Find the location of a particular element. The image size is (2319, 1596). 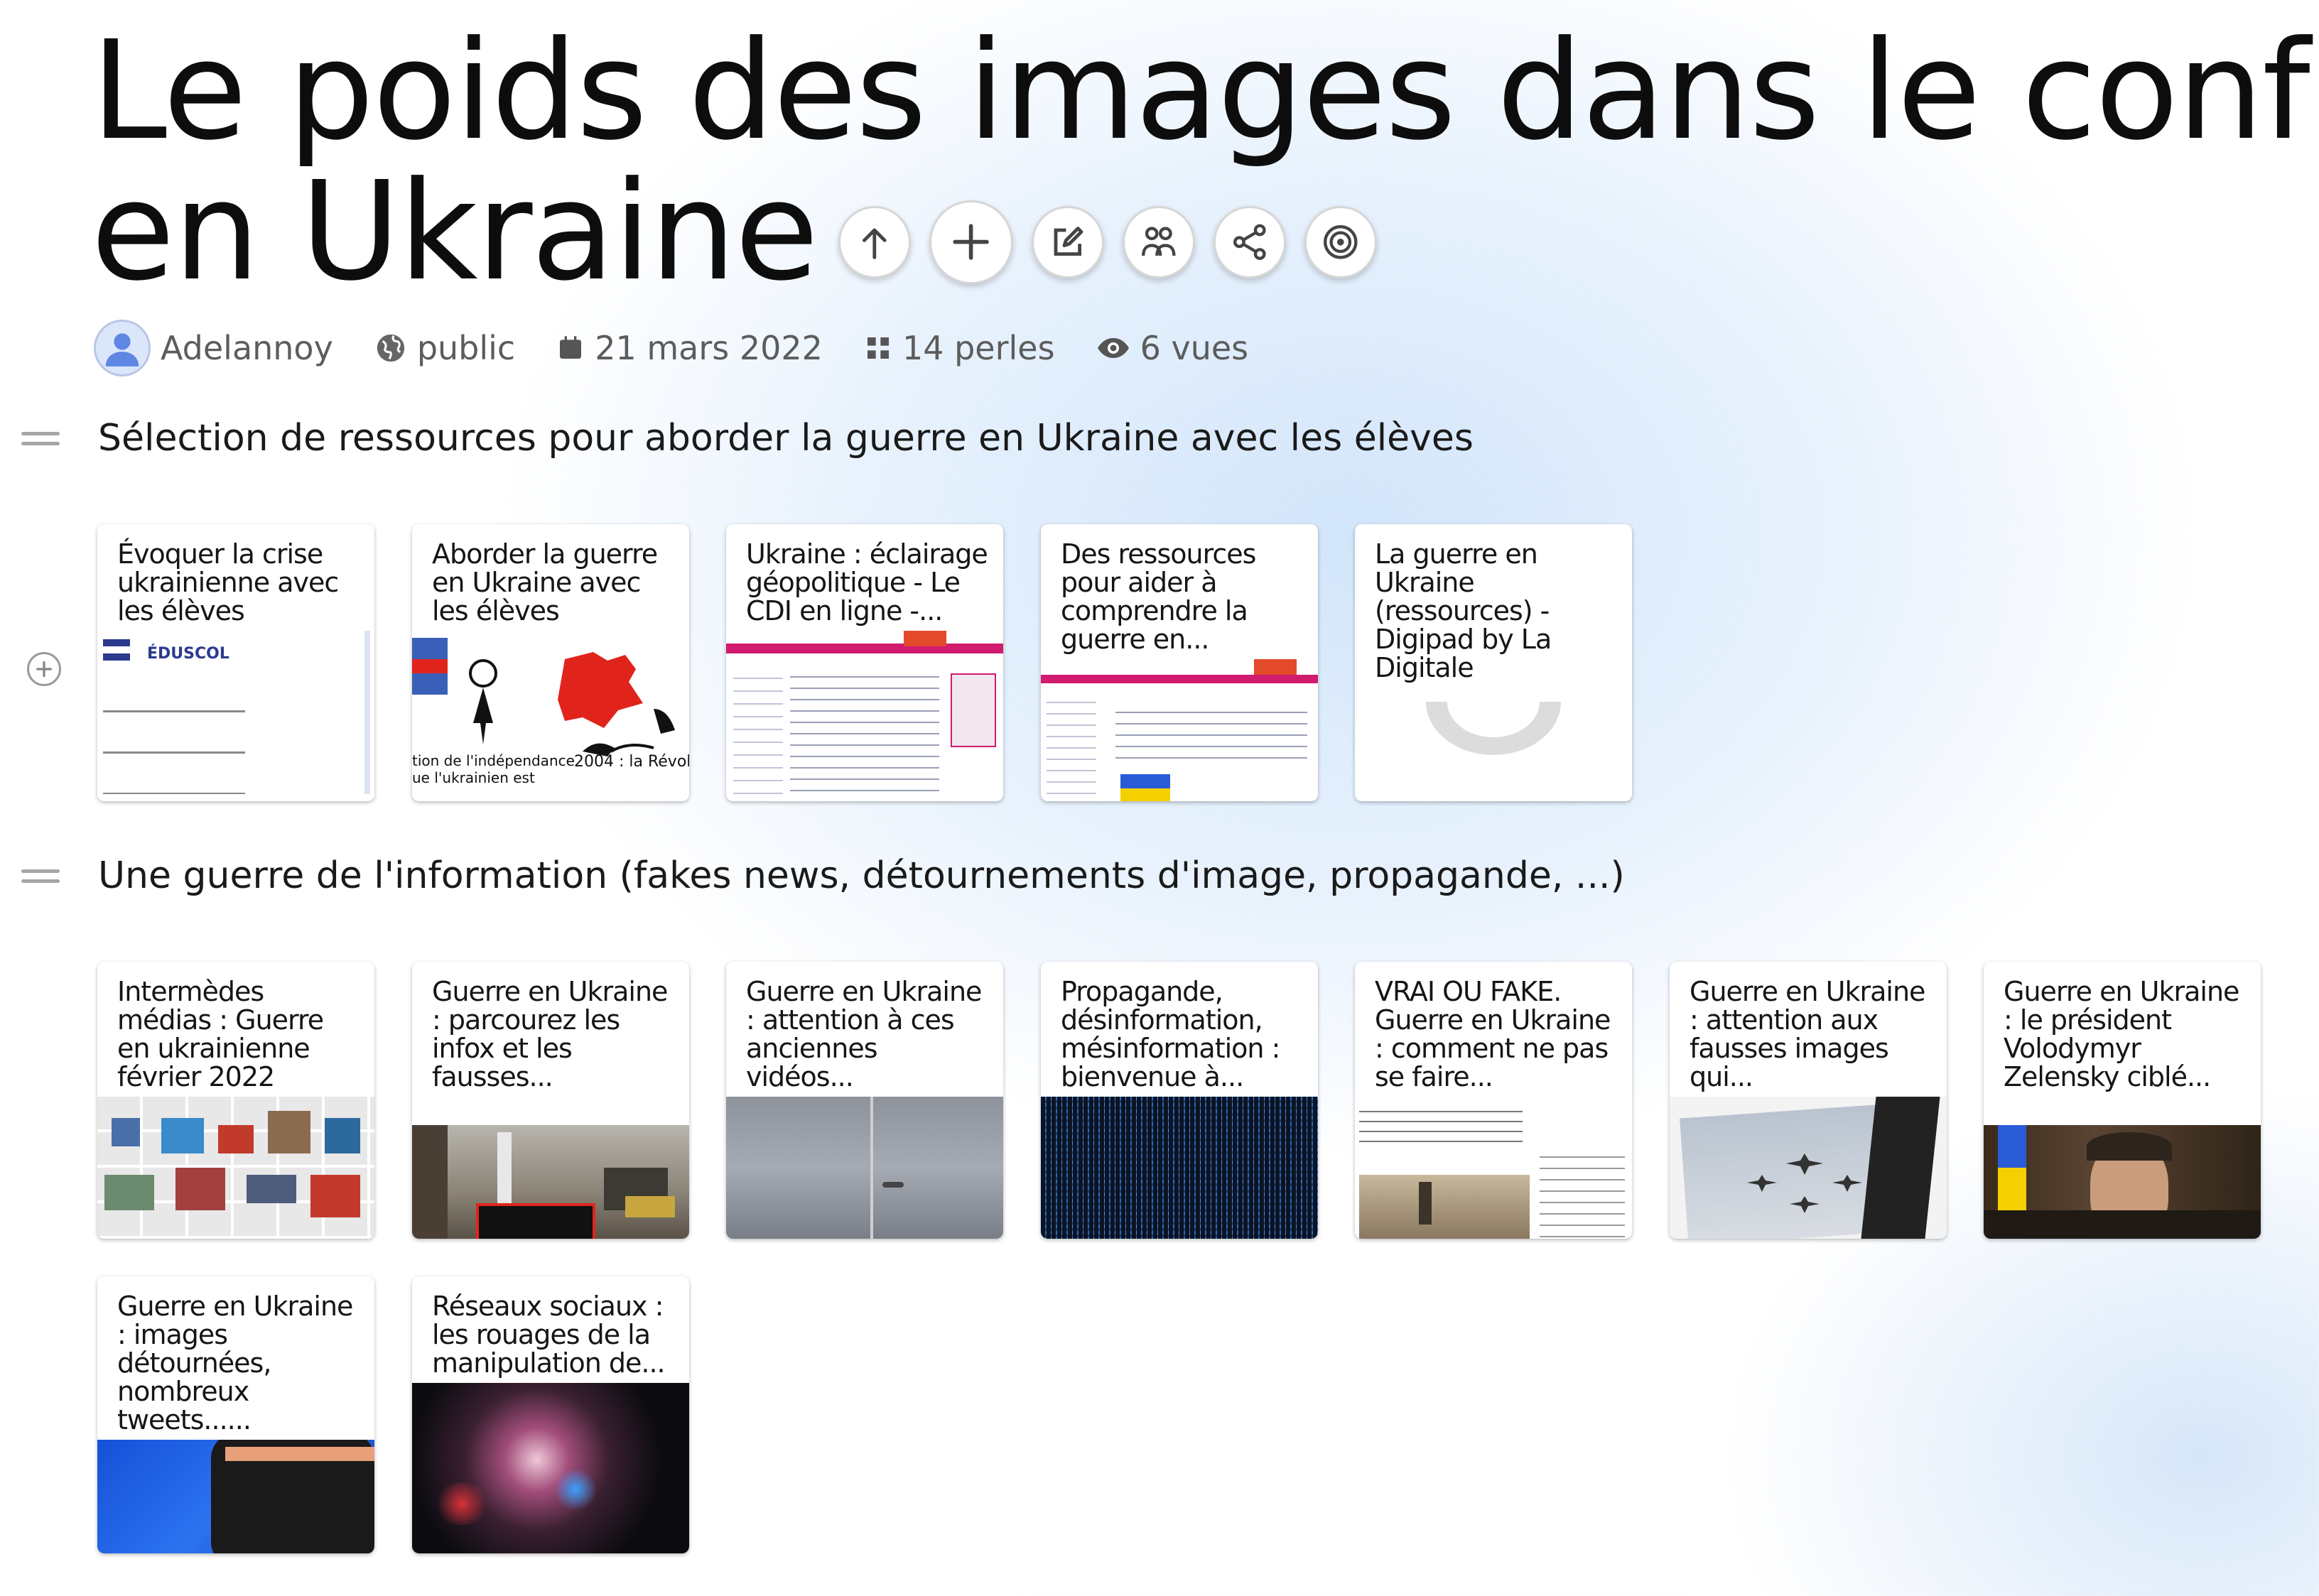

edit-button is located at coordinates (1068, 242).